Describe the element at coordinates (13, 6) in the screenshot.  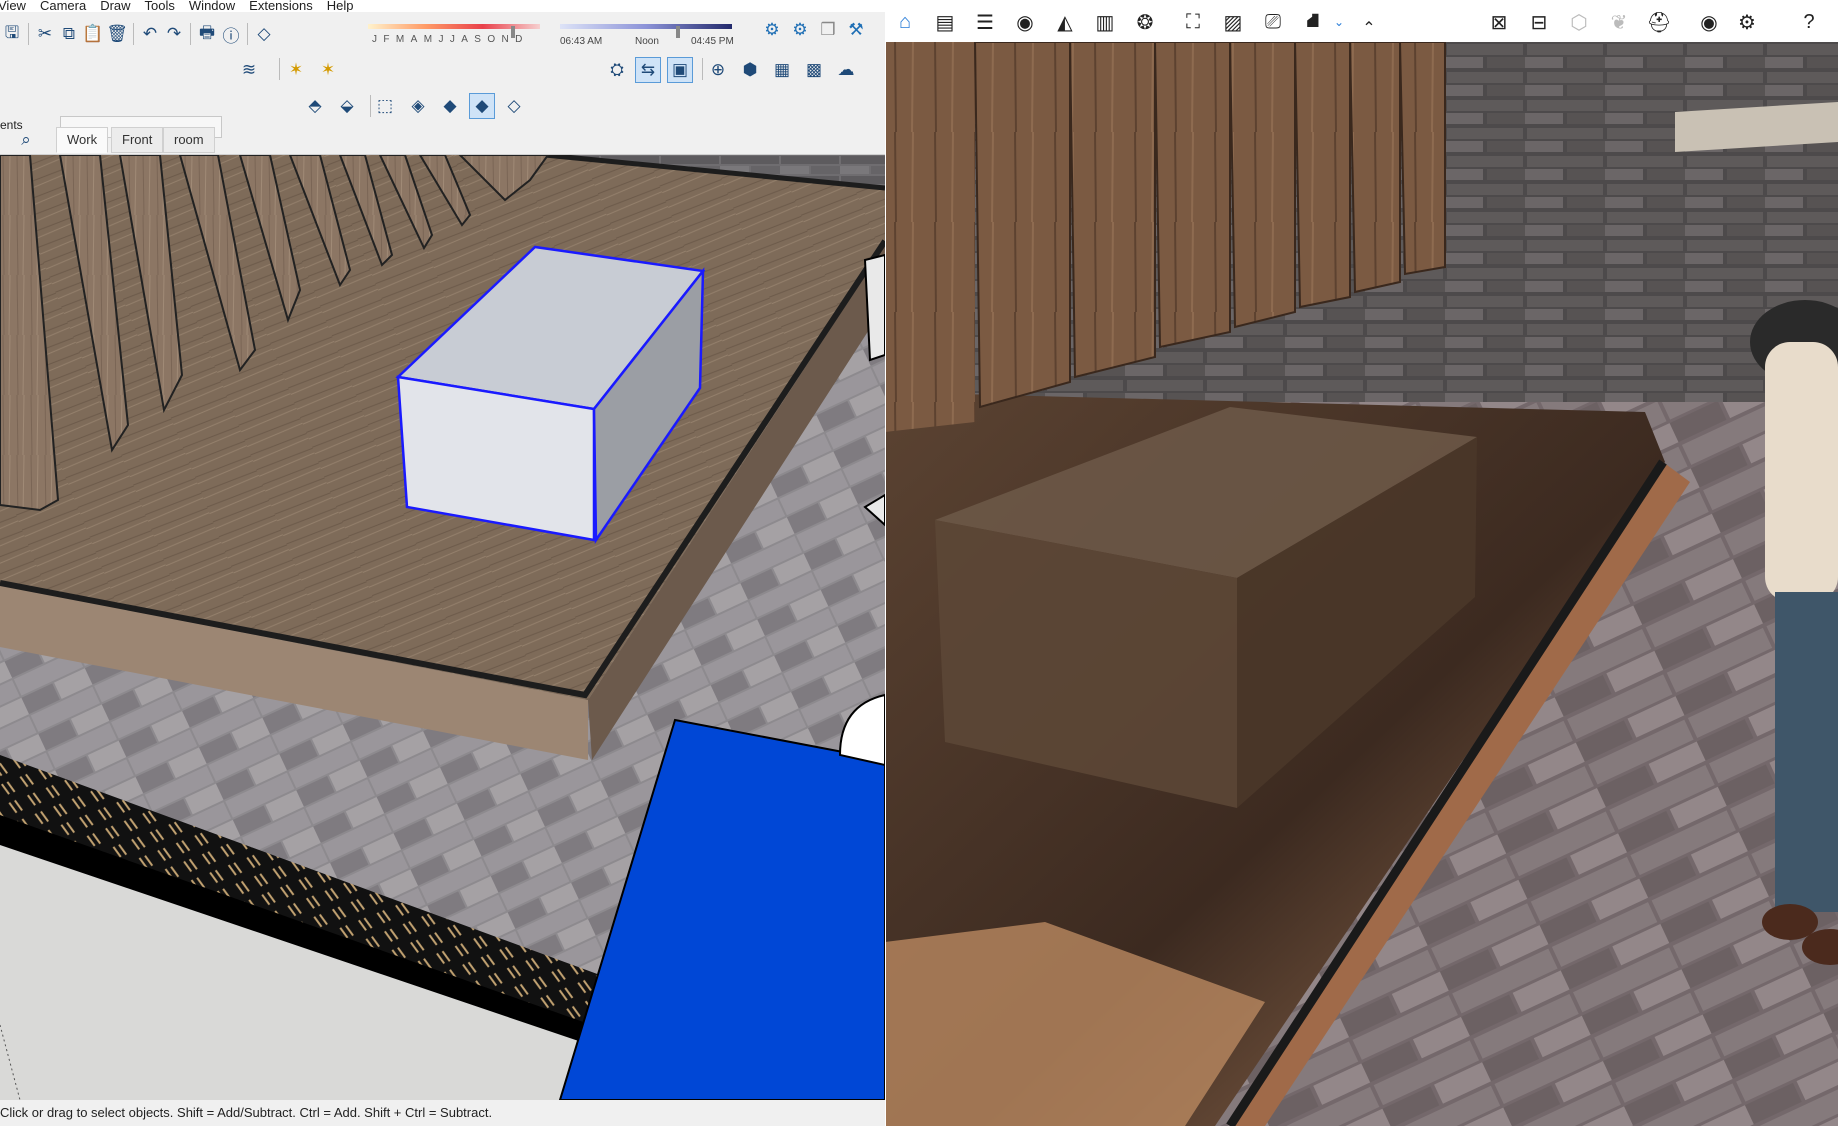
I see `menu-view: View` at that location.